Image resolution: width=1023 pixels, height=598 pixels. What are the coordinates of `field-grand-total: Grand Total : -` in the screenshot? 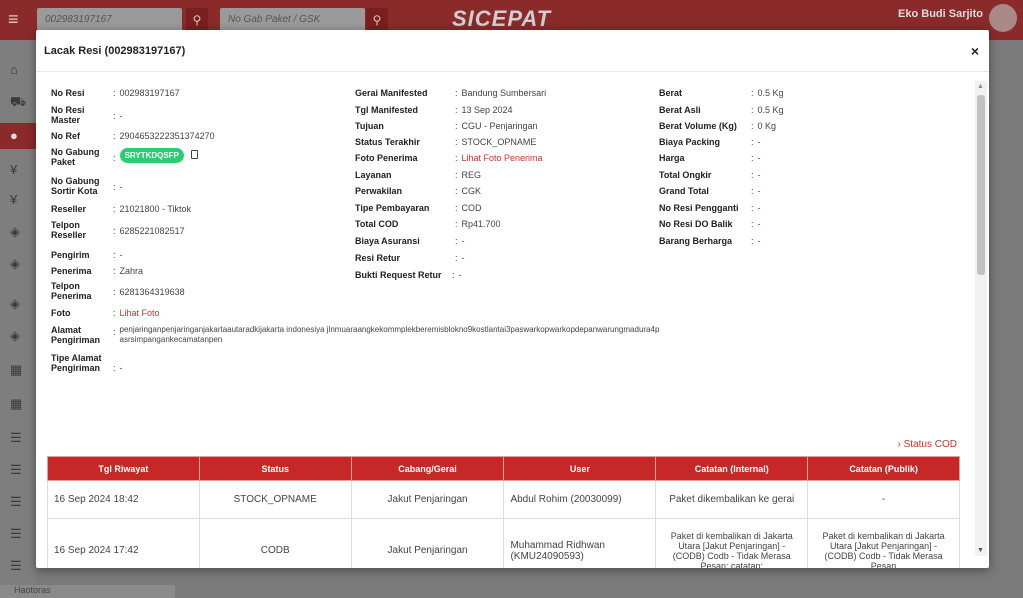 It's located at (710, 191).